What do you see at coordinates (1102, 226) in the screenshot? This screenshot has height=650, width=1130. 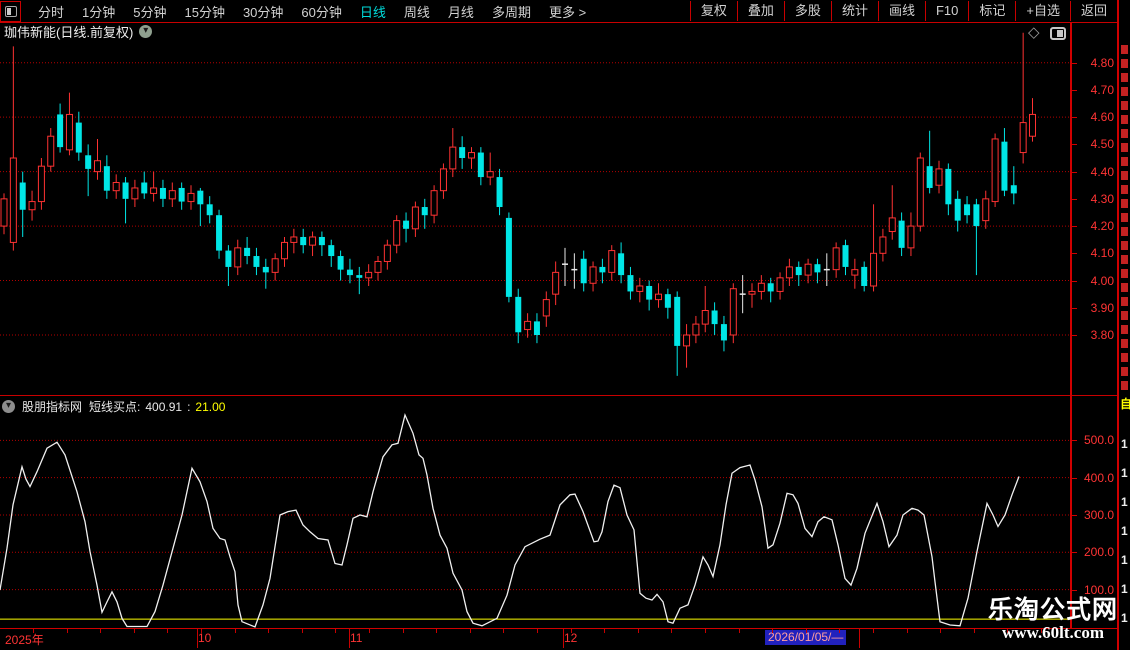 I see `price-label: 4.20` at bounding box center [1102, 226].